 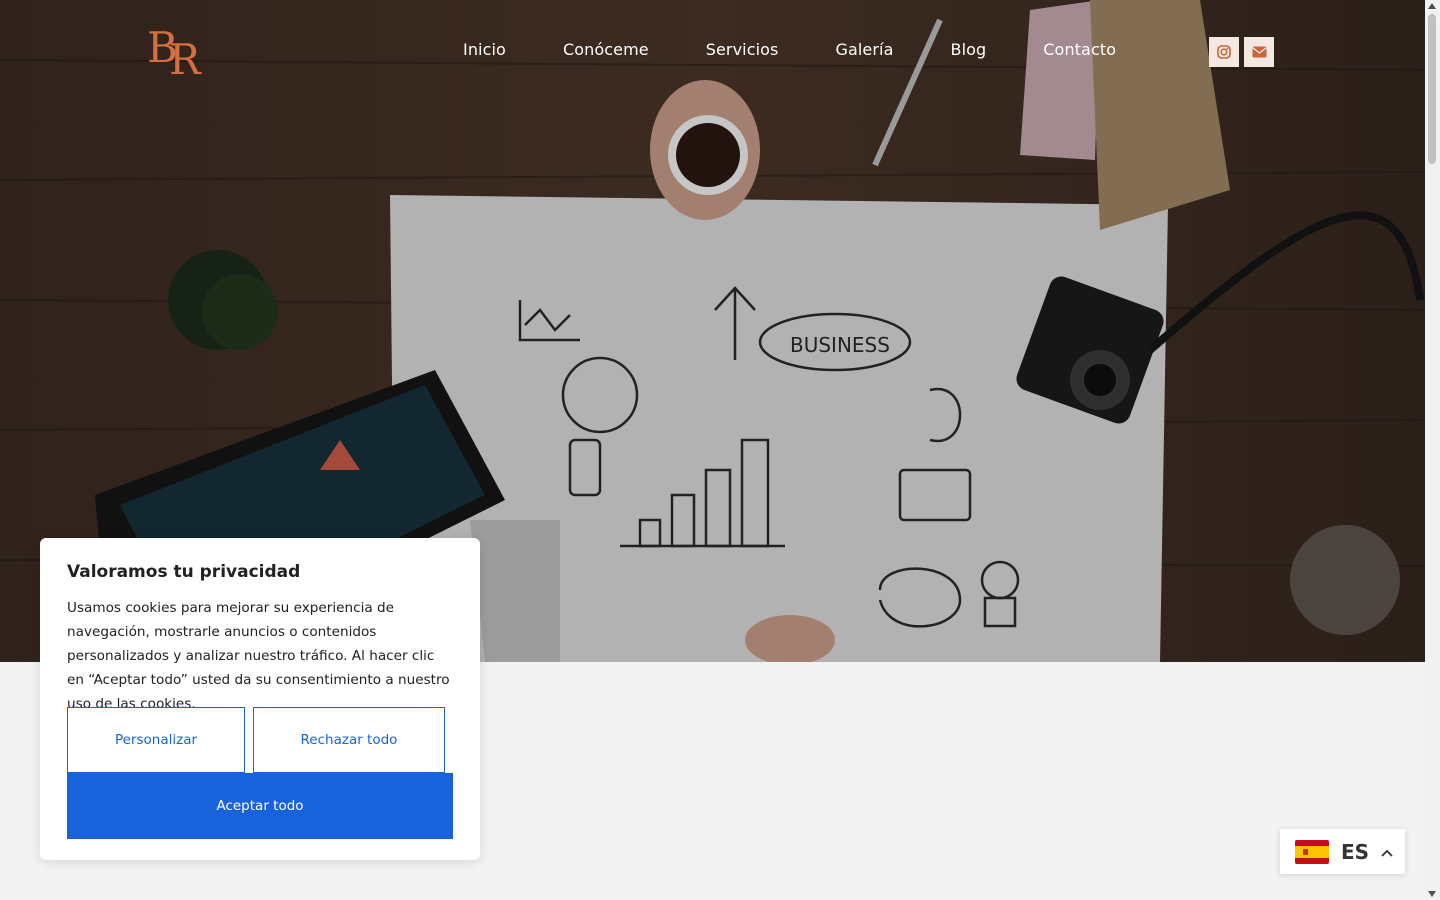 What do you see at coordinates (184, 572) in the screenshot?
I see `cookie-title: Valoramos tu privacidad` at bounding box center [184, 572].